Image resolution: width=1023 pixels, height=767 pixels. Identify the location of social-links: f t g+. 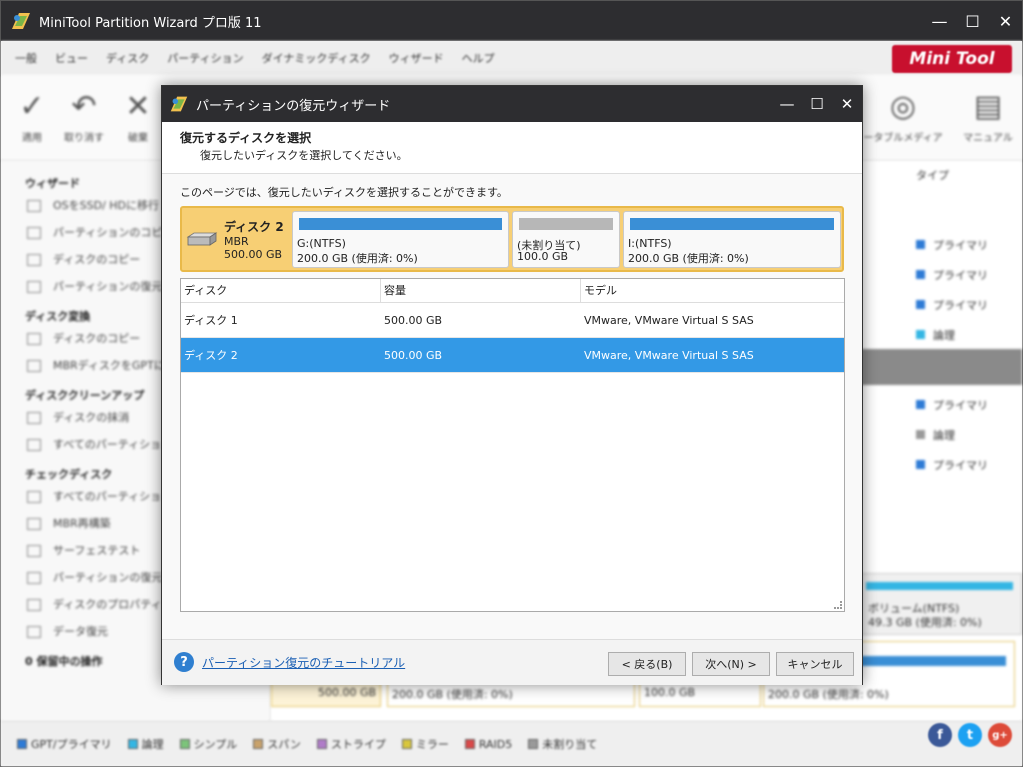
(970, 735).